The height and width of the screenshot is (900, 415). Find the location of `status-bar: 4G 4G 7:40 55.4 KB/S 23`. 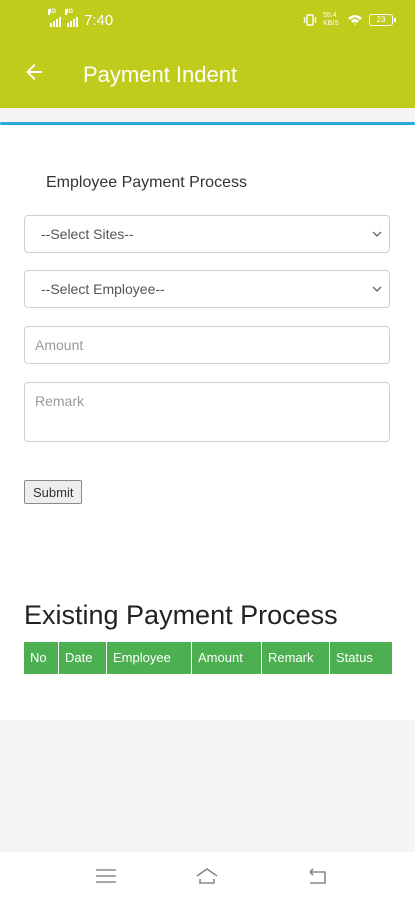

status-bar: 4G 4G 7:40 55.4 KB/S 23 is located at coordinates (207, 20).